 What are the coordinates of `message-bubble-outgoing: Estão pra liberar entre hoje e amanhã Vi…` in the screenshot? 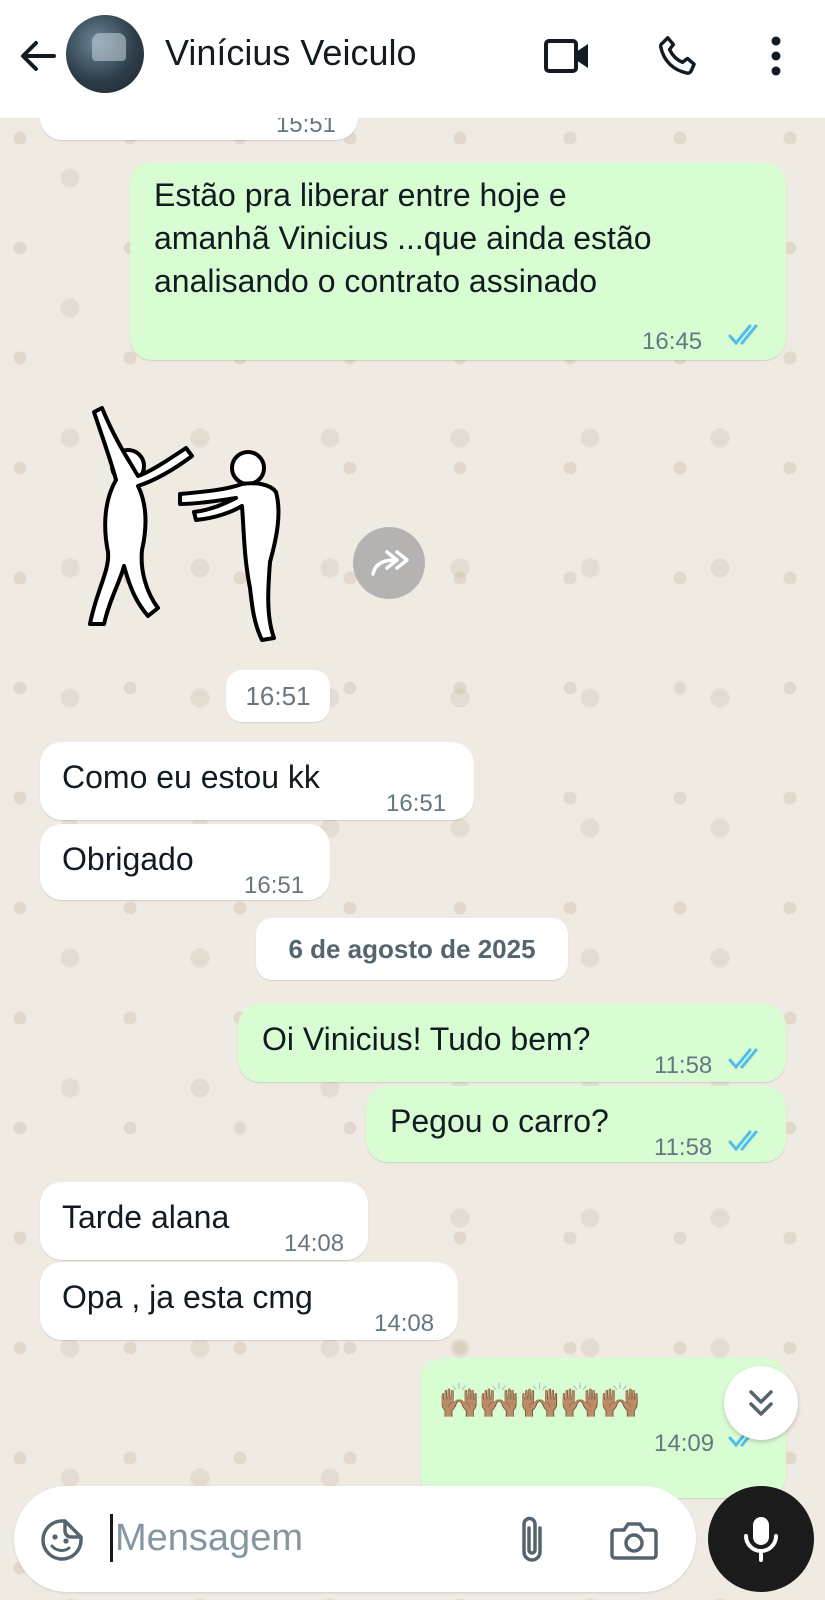 It's located at (458, 261).